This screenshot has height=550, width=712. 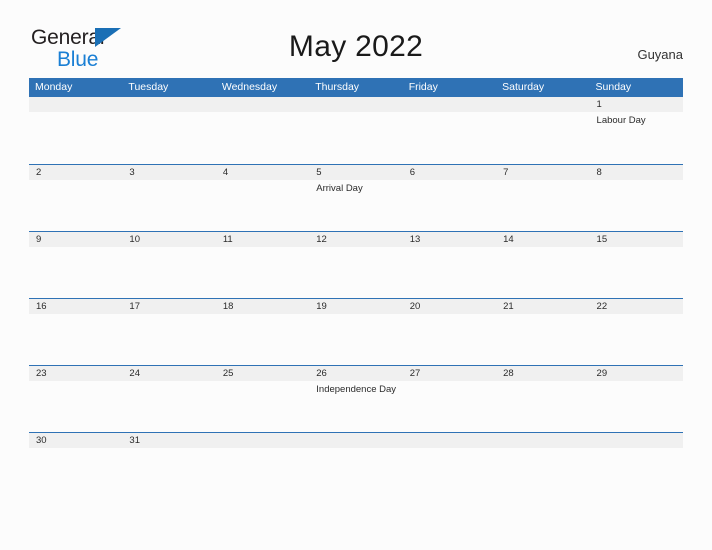 What do you see at coordinates (249, 87) in the screenshot?
I see `weekday-header-wednesday: Wednesday` at bounding box center [249, 87].